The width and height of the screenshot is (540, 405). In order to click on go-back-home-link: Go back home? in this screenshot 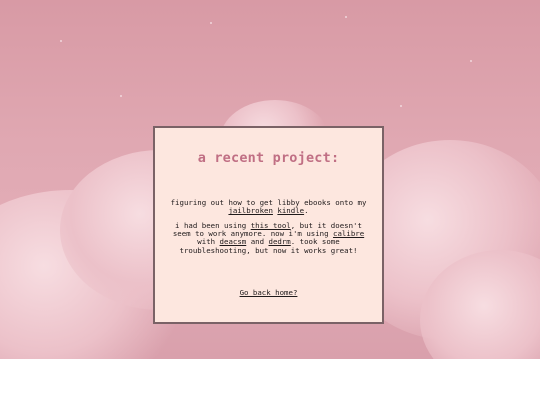, I will do `click(269, 292)`.